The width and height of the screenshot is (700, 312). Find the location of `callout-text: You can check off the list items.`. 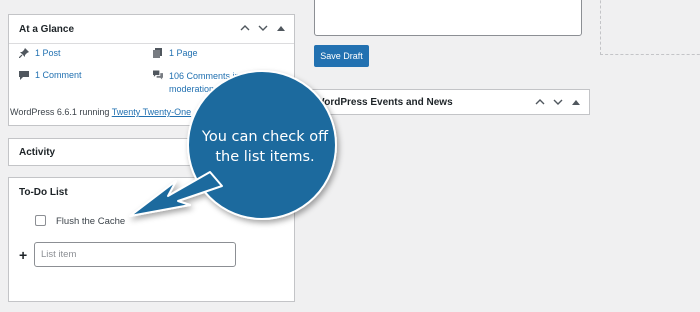

callout-text: You can check off the list items. is located at coordinates (265, 147).